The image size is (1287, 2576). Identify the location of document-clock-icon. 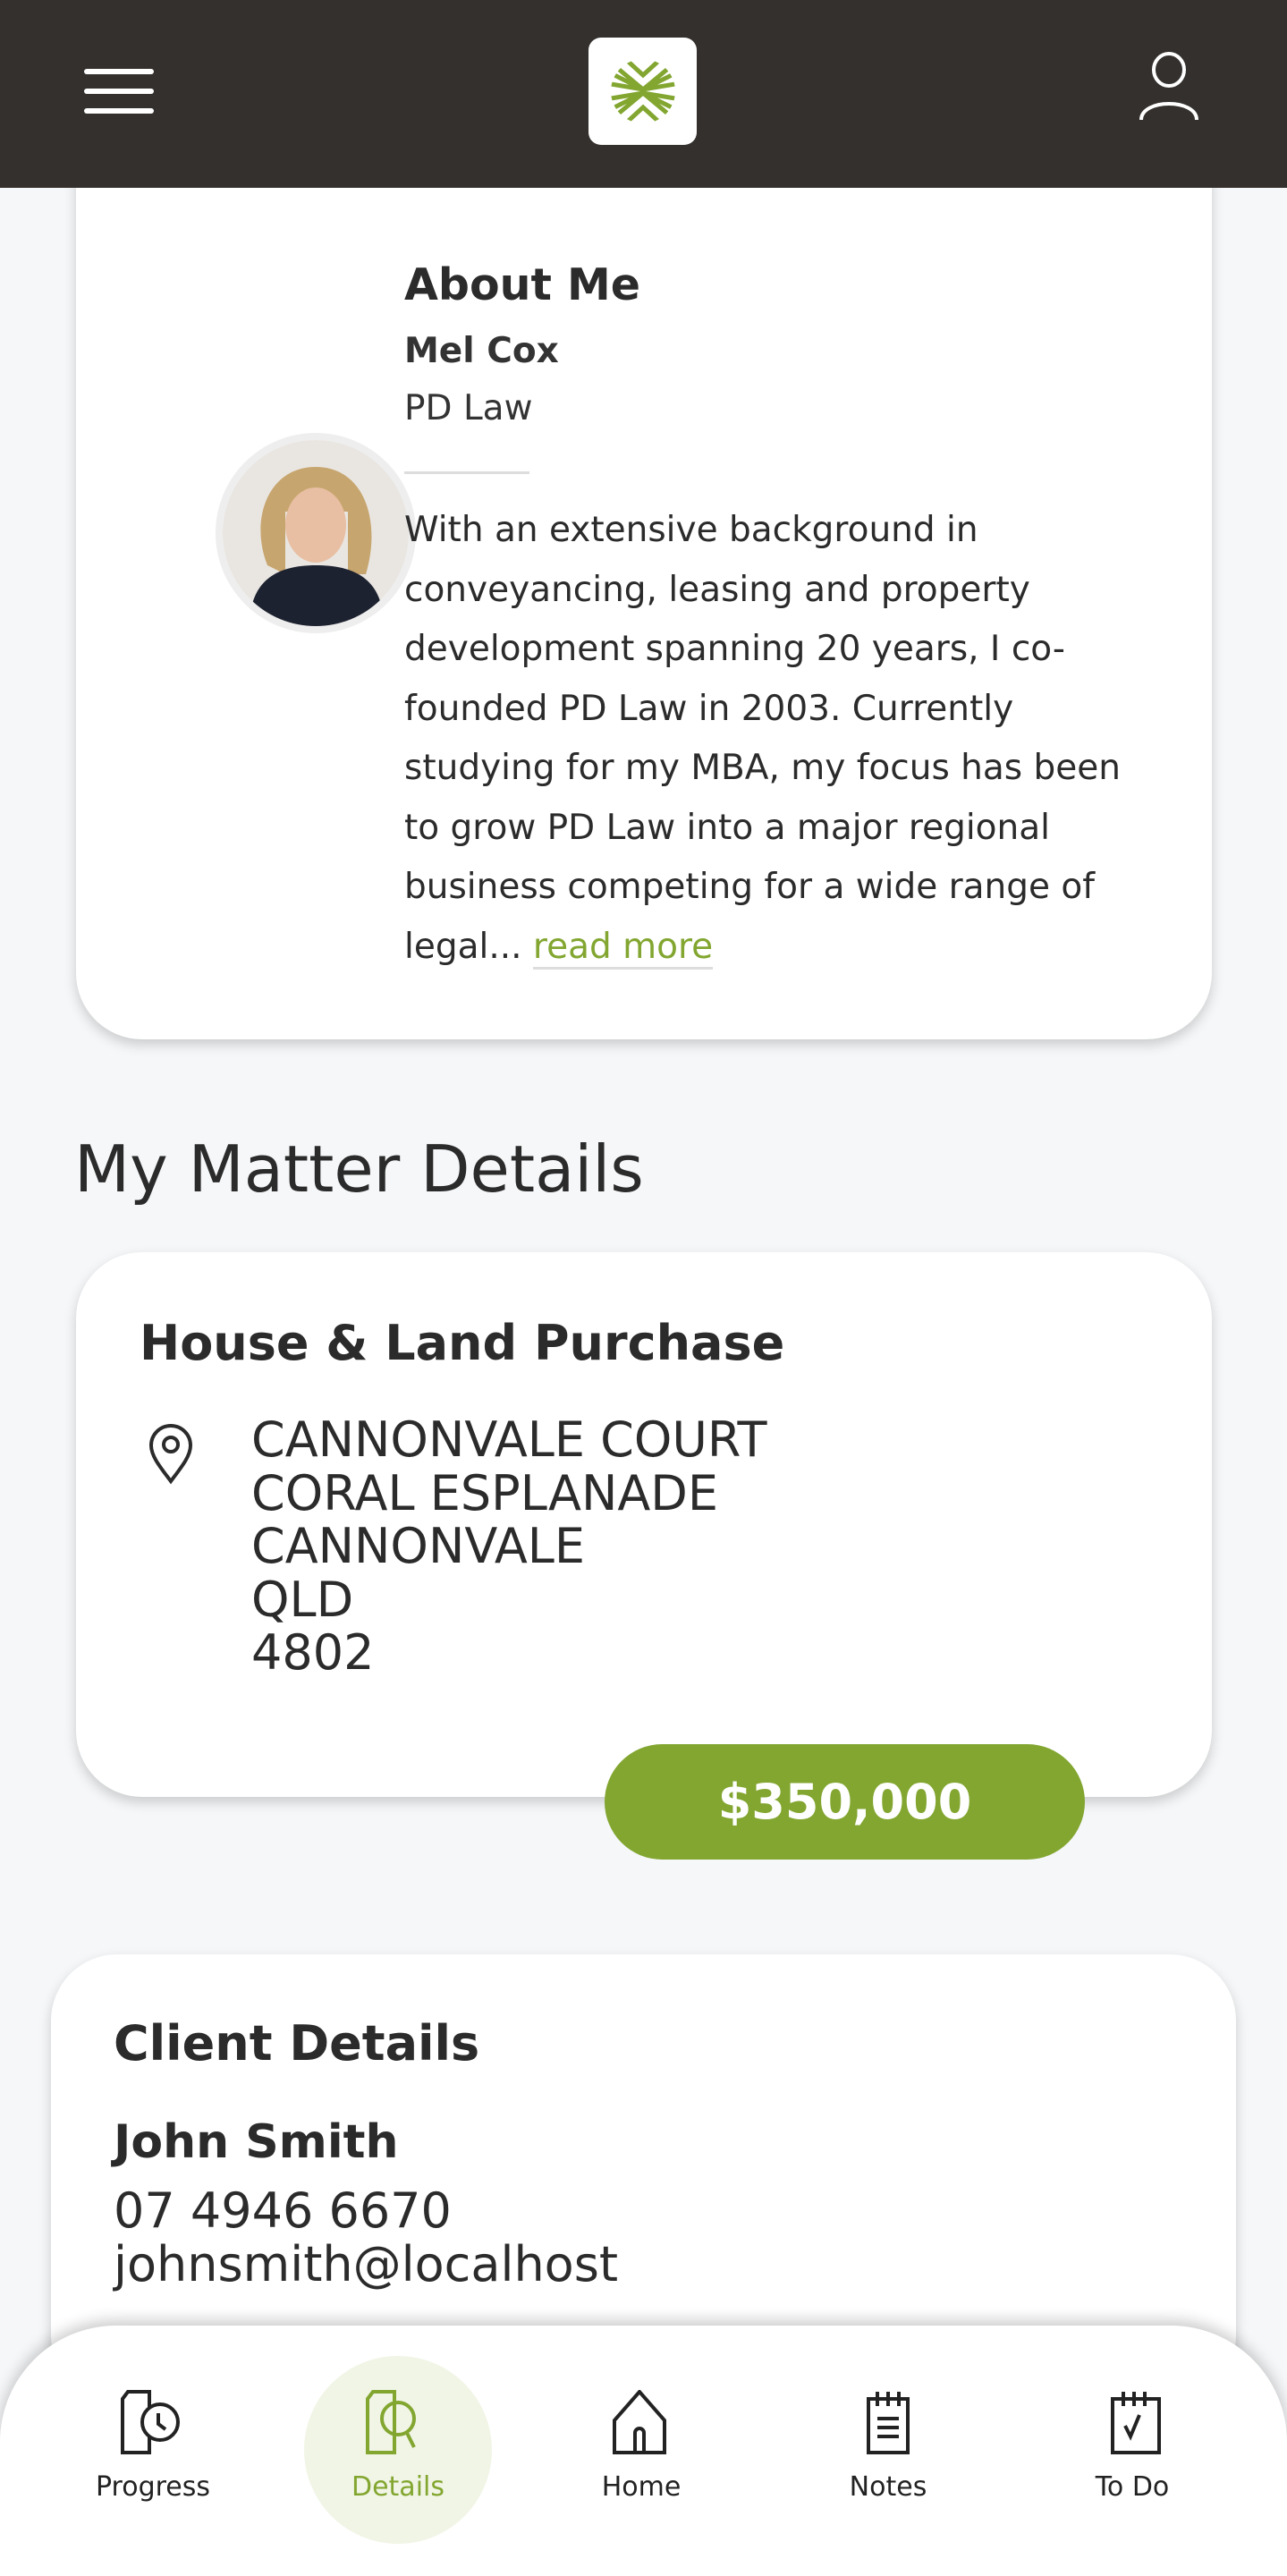
(150, 2422).